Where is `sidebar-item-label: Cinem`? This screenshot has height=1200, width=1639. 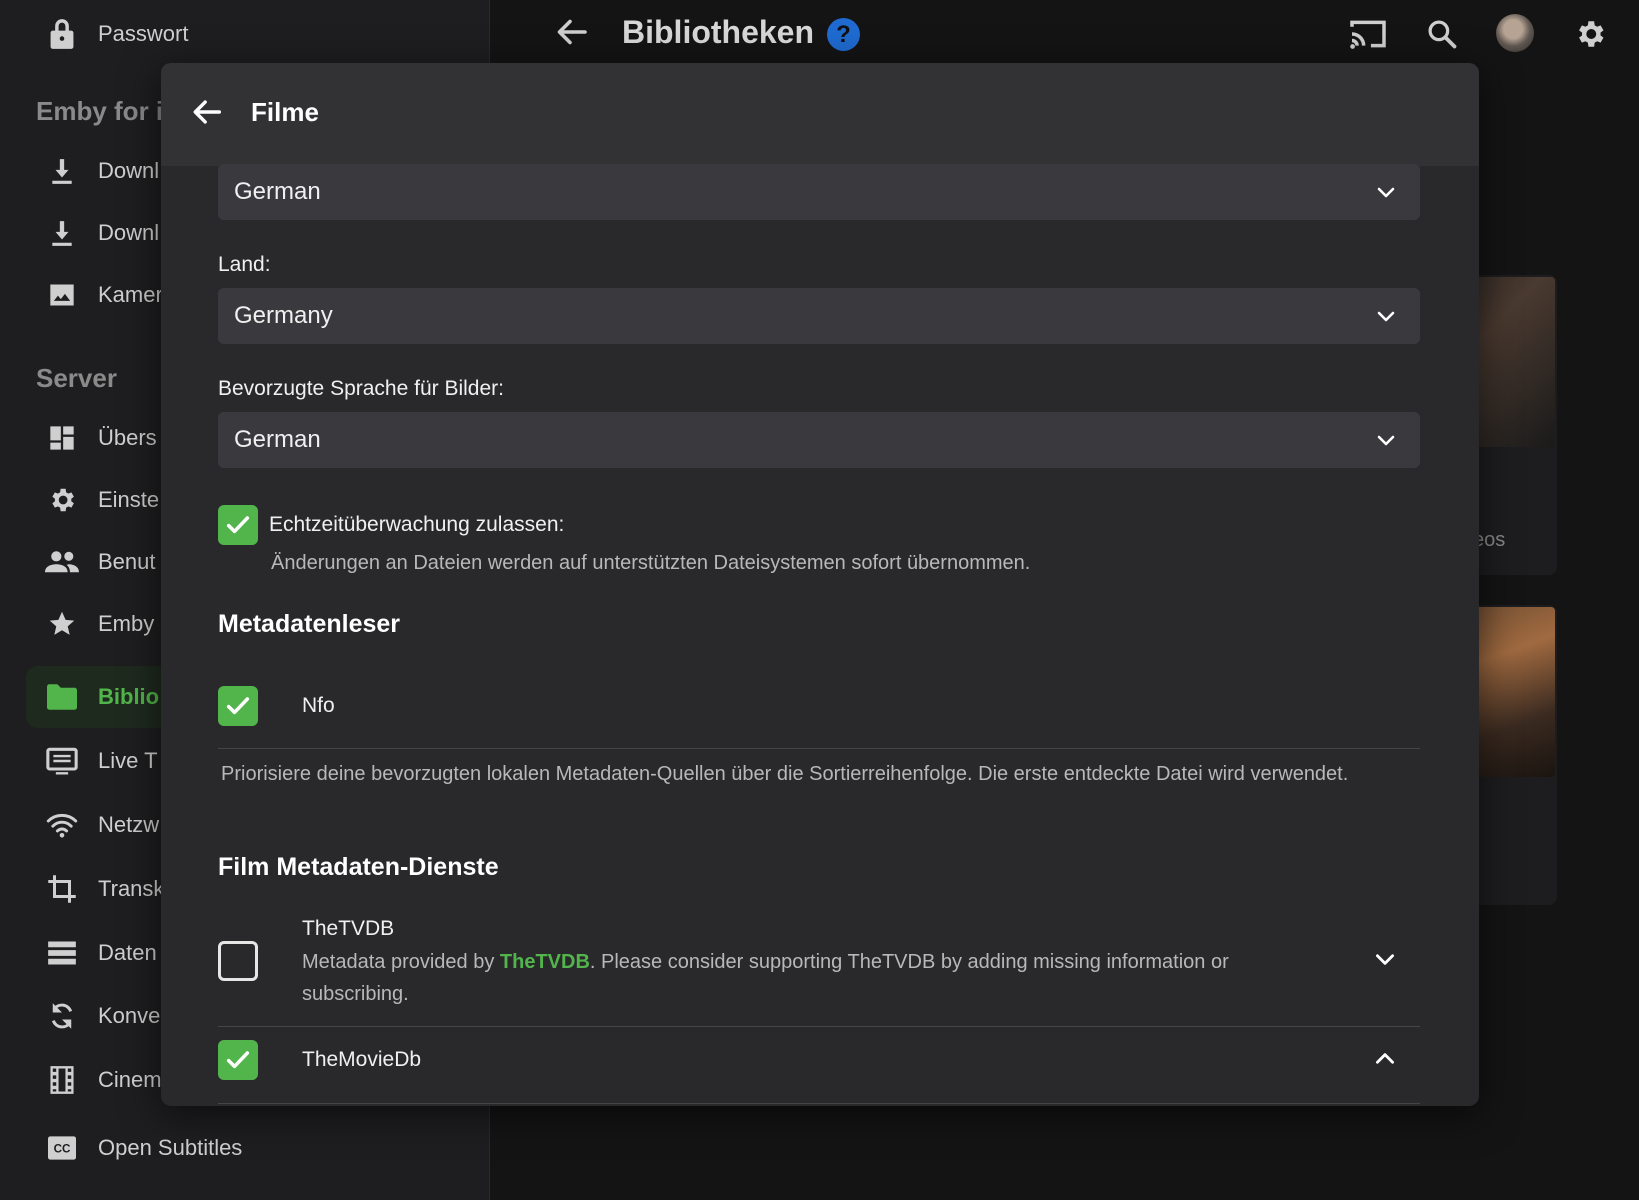
sidebar-item-label: Cinem is located at coordinates (130, 1079).